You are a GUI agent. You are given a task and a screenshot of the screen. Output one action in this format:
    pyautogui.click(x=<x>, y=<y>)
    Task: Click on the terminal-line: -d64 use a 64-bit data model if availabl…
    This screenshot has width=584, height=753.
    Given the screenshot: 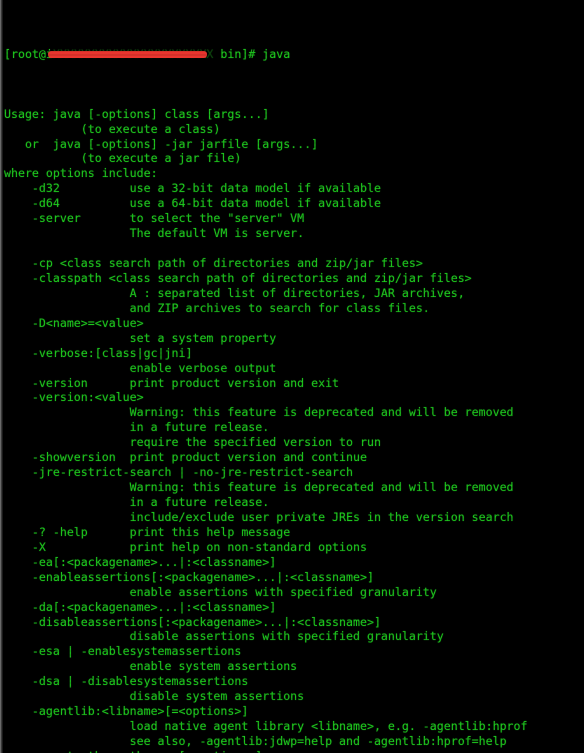 What is the action you would take?
    pyautogui.click(x=192, y=203)
    